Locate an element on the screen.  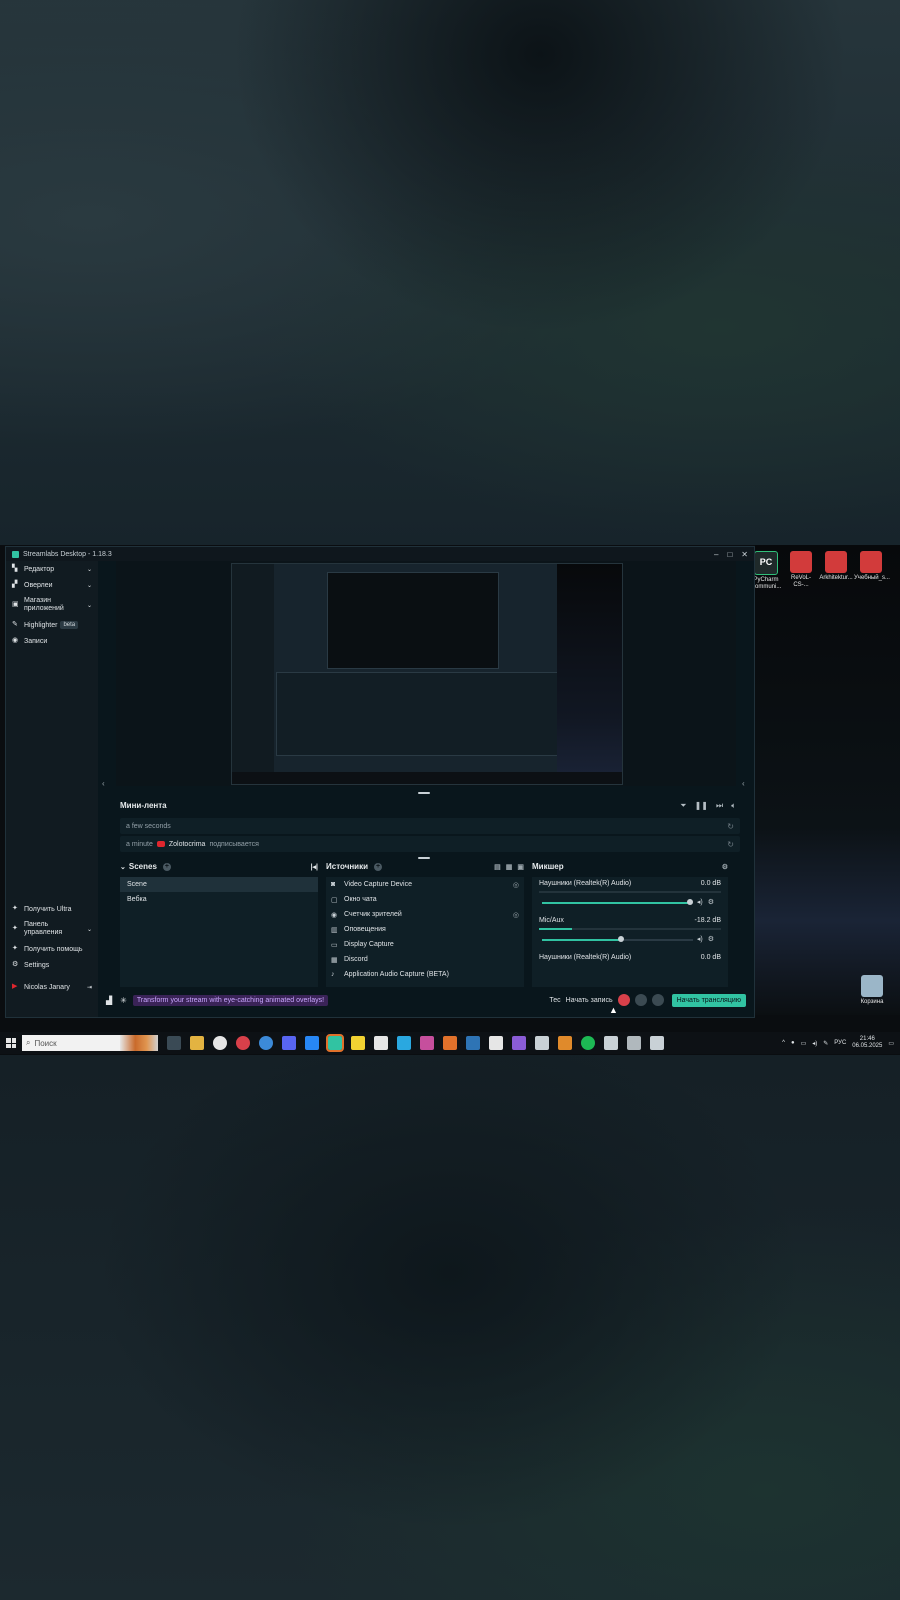
sidebar-item-editor: ▚ Редактор ⌄ is located at coordinates (52, 569).